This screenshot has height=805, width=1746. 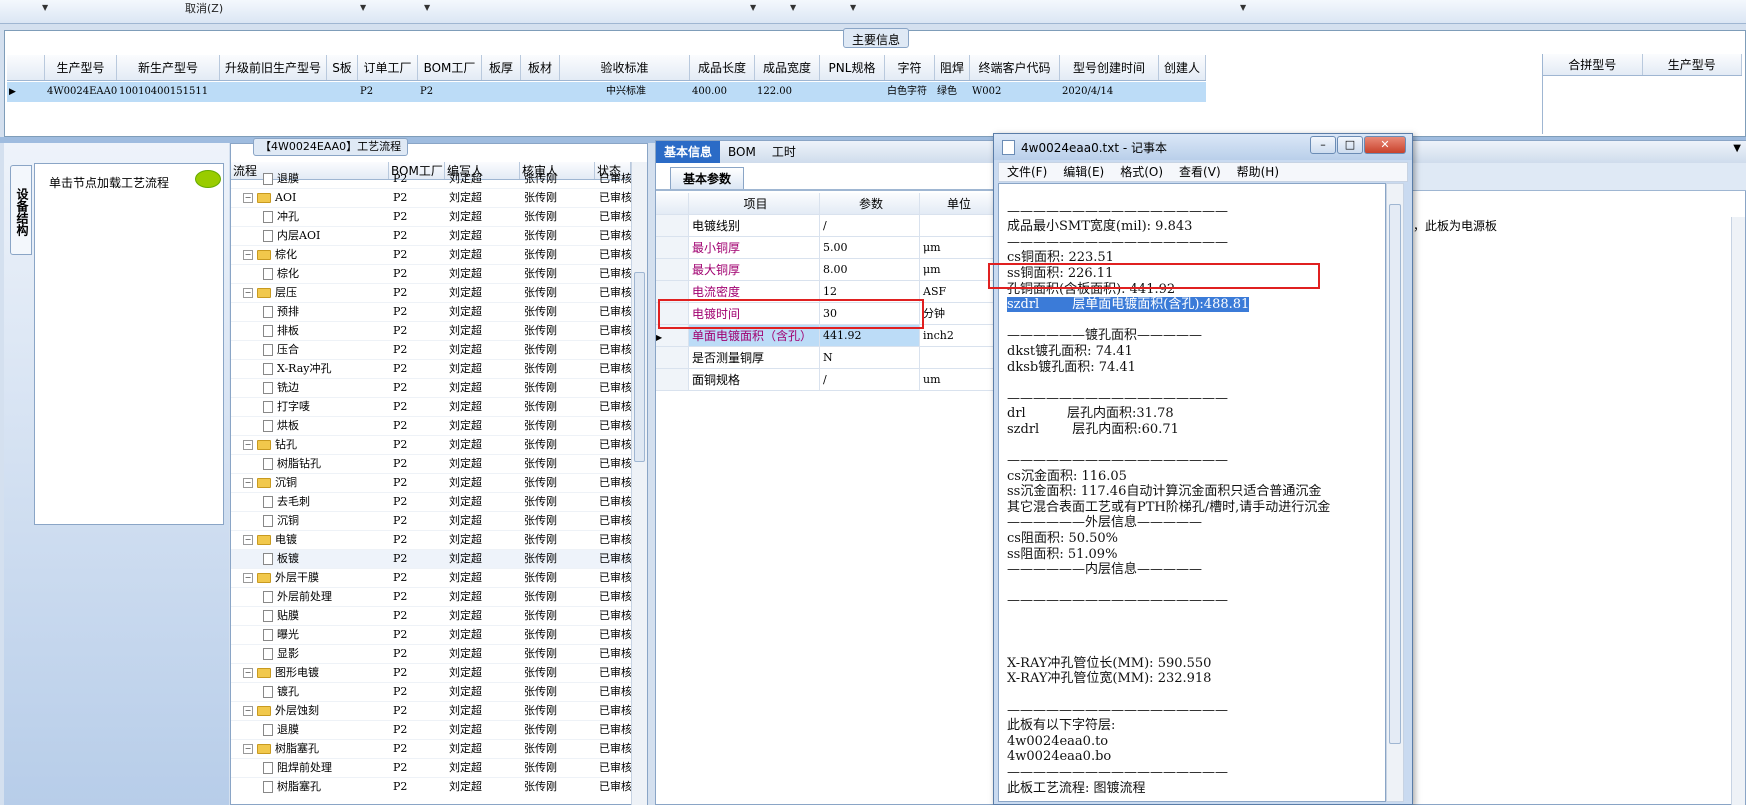 I want to click on tree-row: 树脂塞孔 P2 刘定超 张传刚 已审核, so click(x=431, y=787).